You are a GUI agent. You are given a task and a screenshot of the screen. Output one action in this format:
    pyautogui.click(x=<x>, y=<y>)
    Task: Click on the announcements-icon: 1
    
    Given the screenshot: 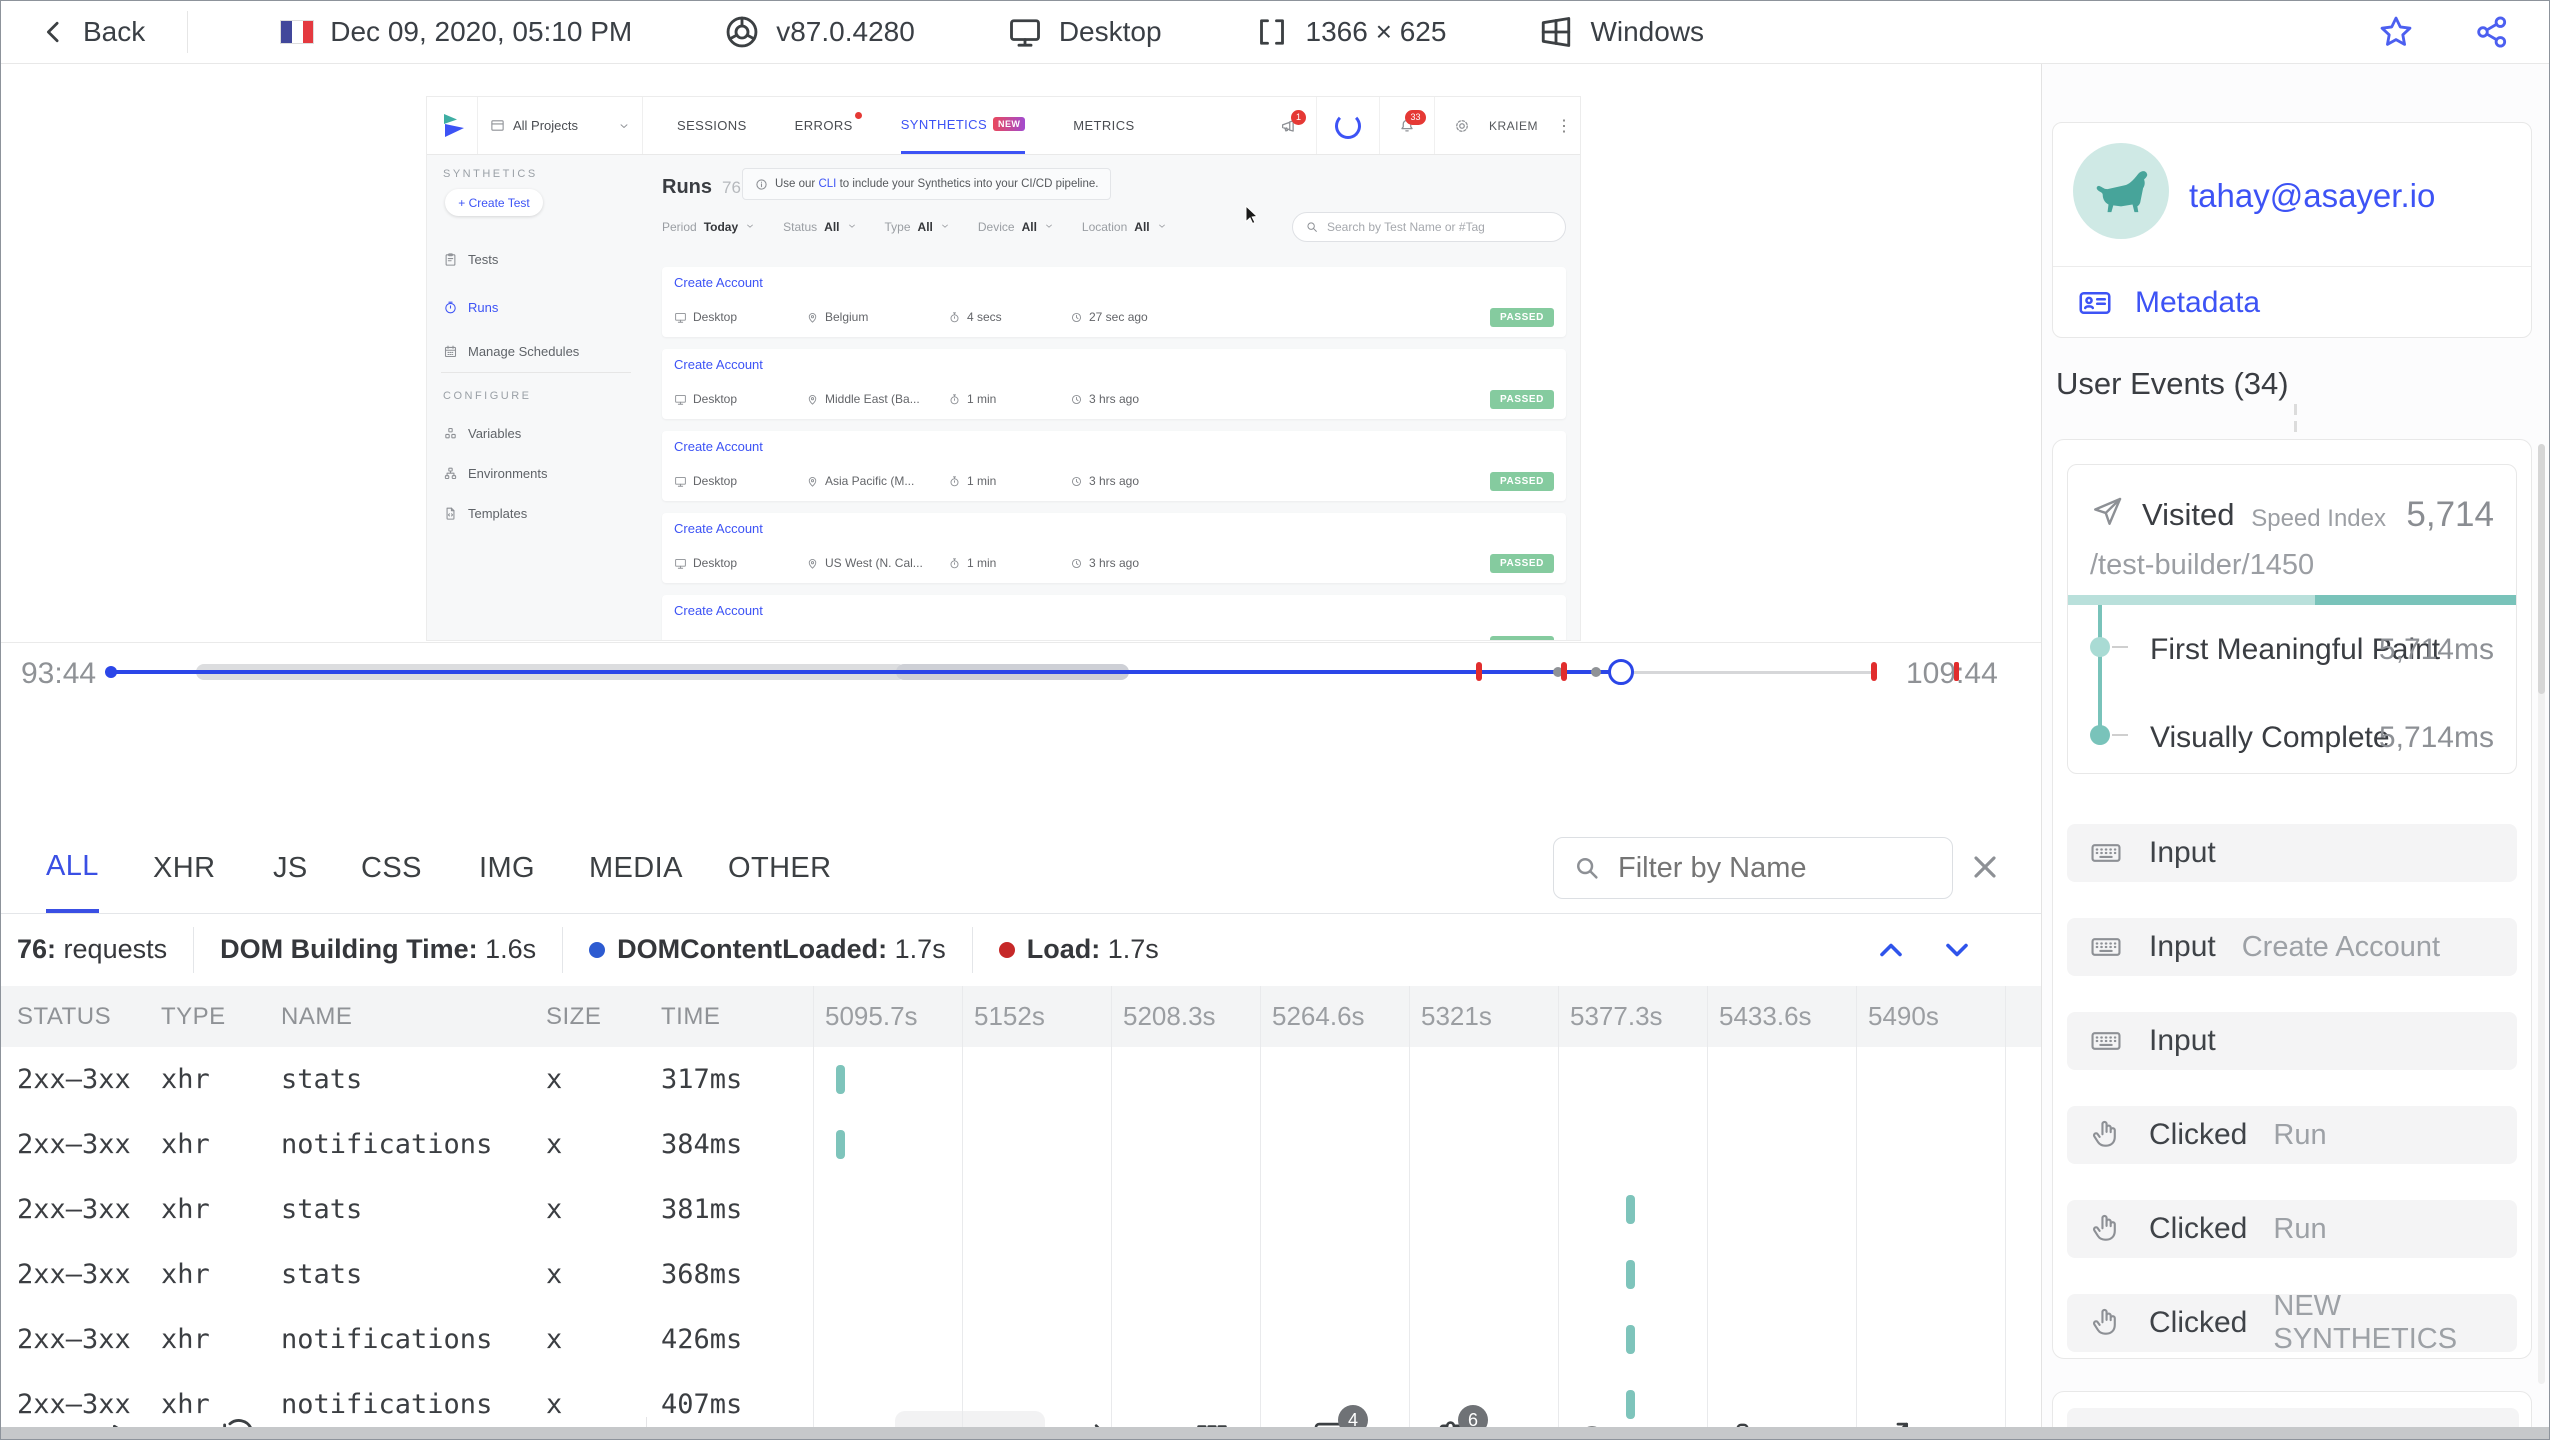 What is the action you would take?
    pyautogui.click(x=1293, y=122)
    